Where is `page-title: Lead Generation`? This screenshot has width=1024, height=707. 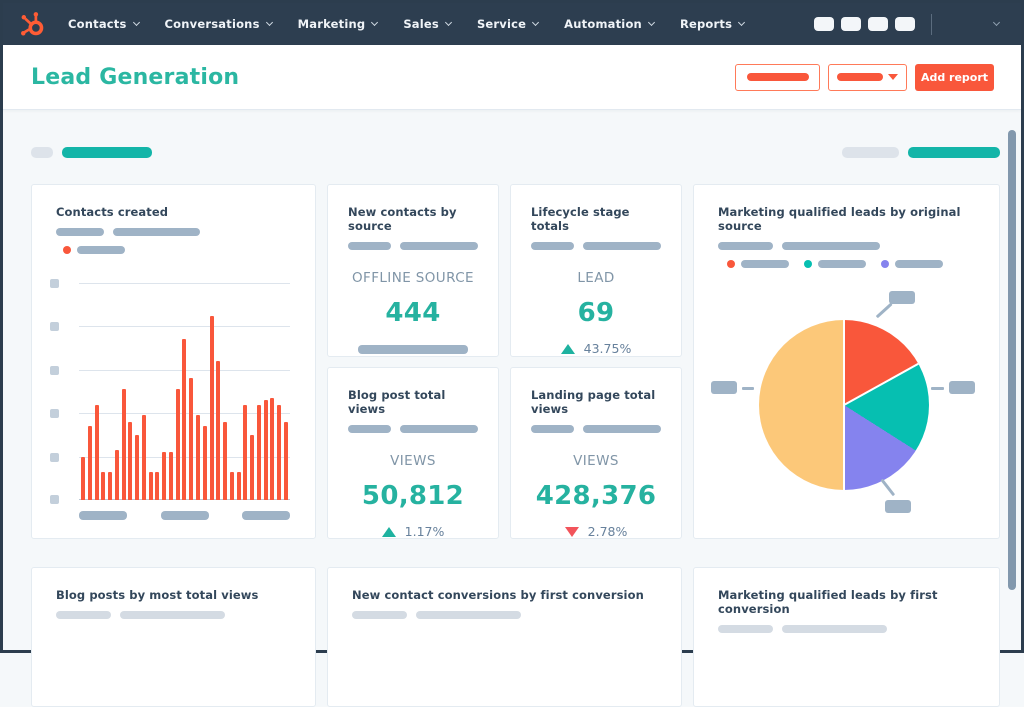 page-title: Lead Generation is located at coordinates (135, 77).